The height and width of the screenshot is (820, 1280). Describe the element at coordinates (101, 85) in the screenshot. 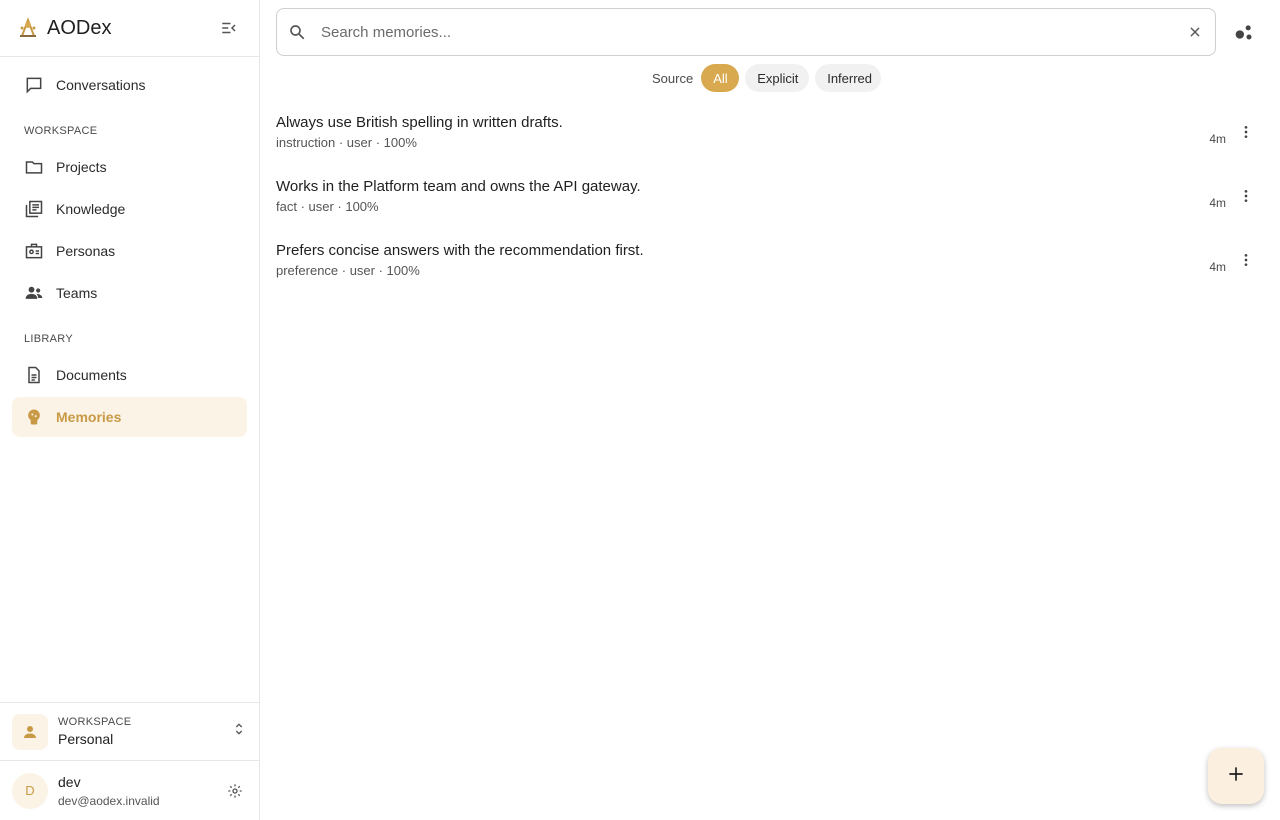

I see `sidebar-item-label: Conversations` at that location.